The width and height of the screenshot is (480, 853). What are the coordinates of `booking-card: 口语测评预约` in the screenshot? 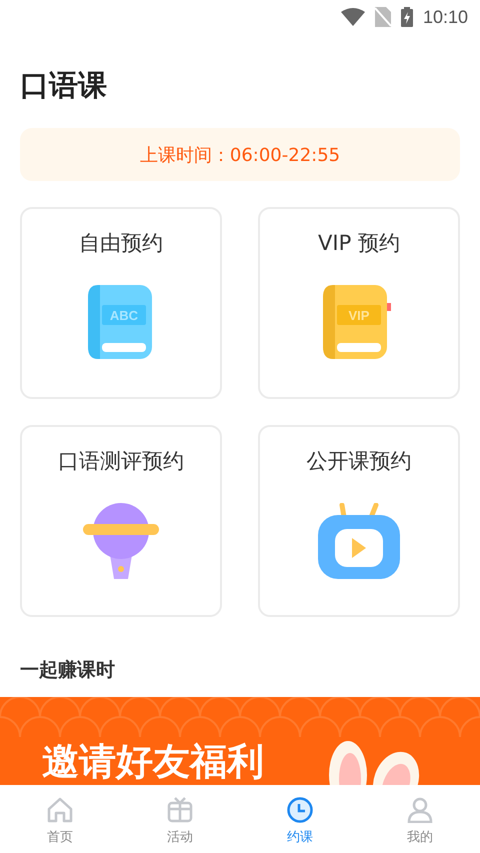 It's located at (121, 521).